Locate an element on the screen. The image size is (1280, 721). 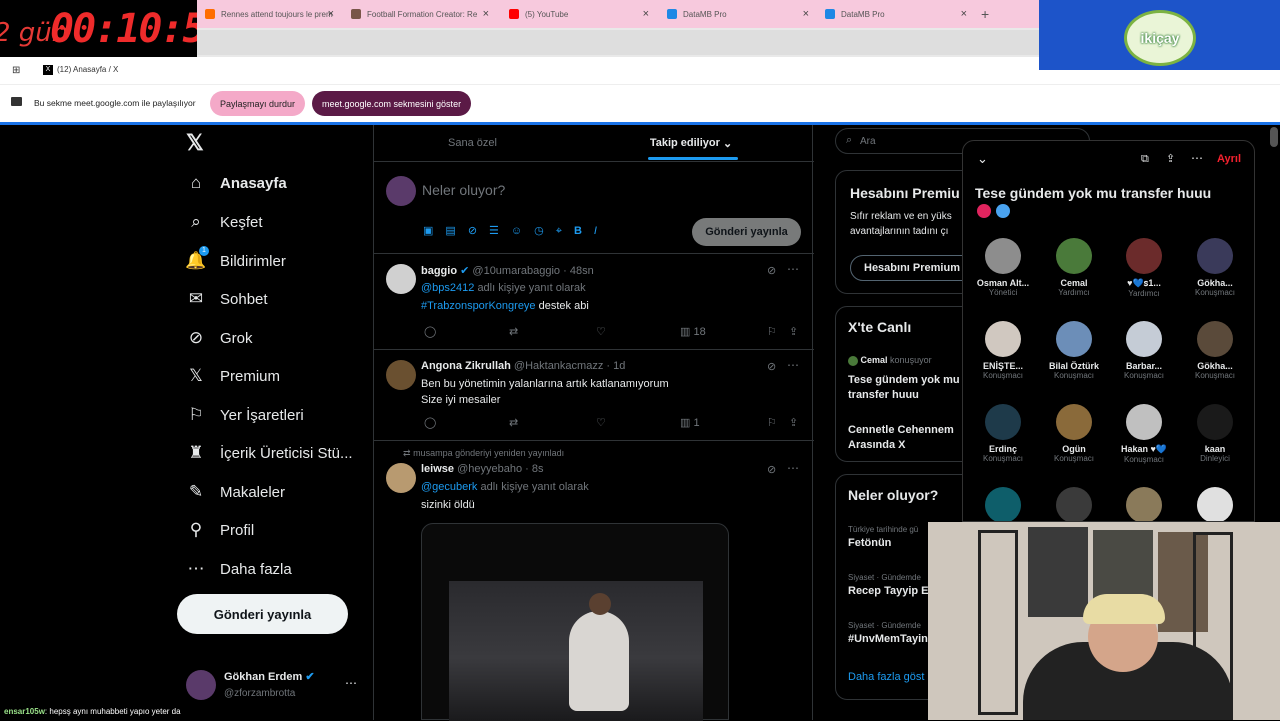
tweet-author: baggio is located at coordinates (439, 271).